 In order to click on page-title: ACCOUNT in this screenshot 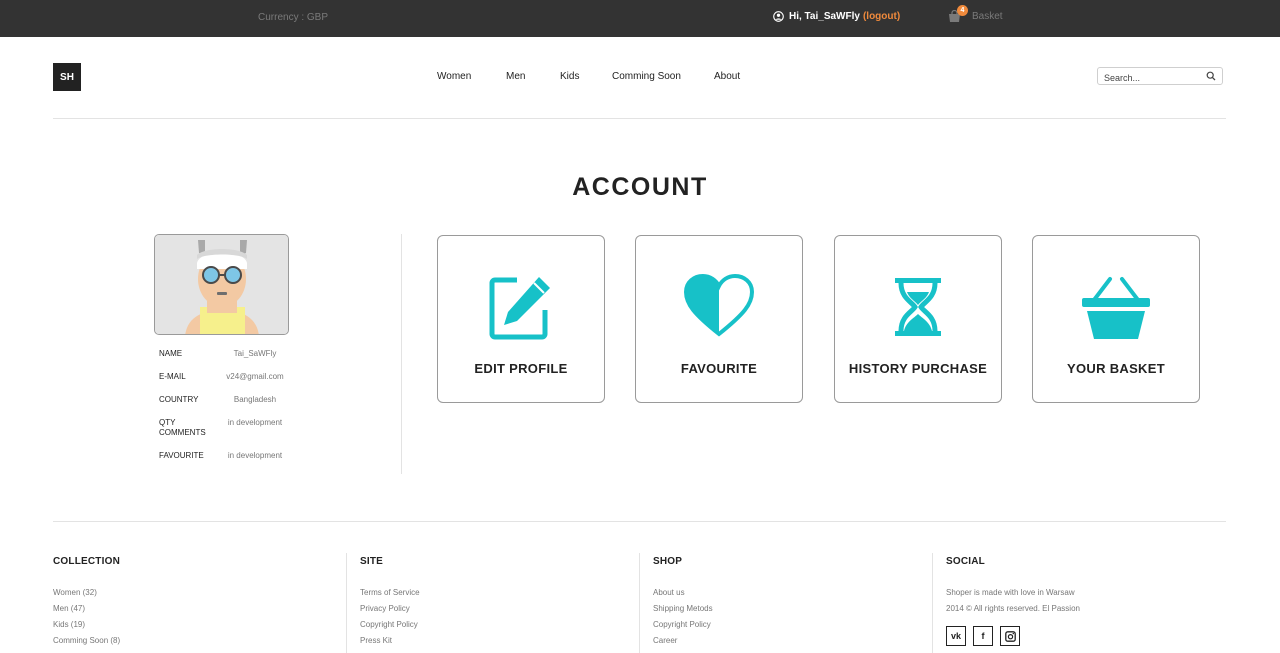, I will do `click(640, 187)`.